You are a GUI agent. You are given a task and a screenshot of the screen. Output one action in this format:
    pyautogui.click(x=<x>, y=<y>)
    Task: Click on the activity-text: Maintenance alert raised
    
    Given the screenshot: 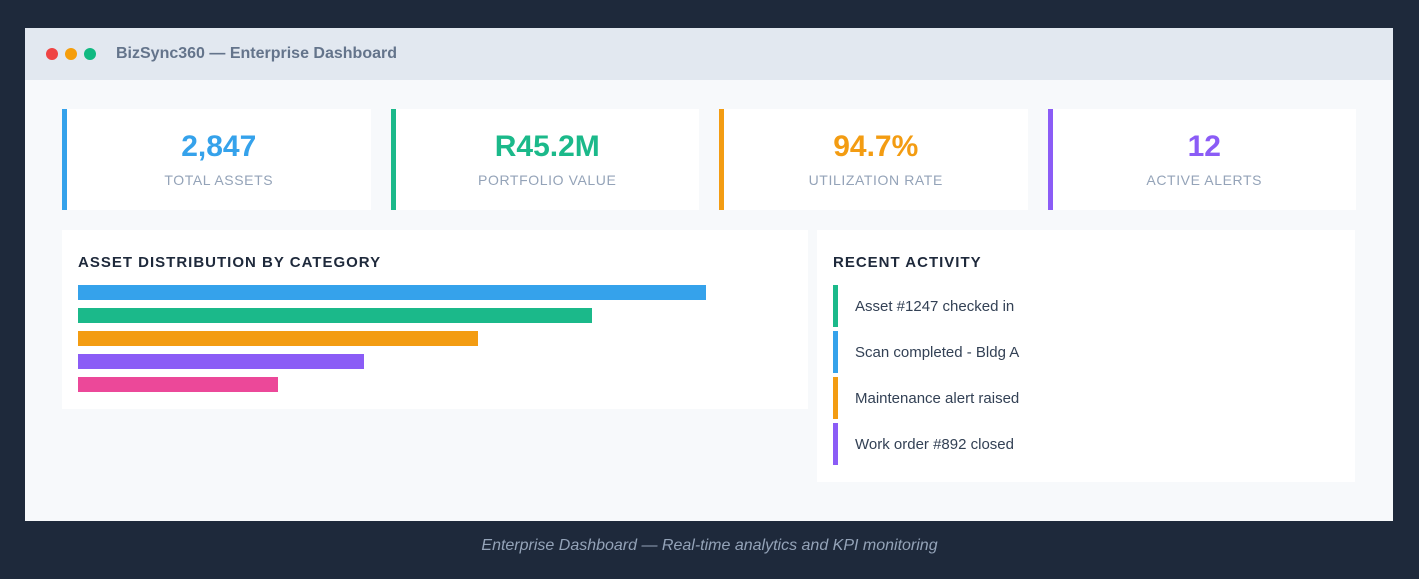 What is the action you would take?
    pyautogui.click(x=937, y=398)
    